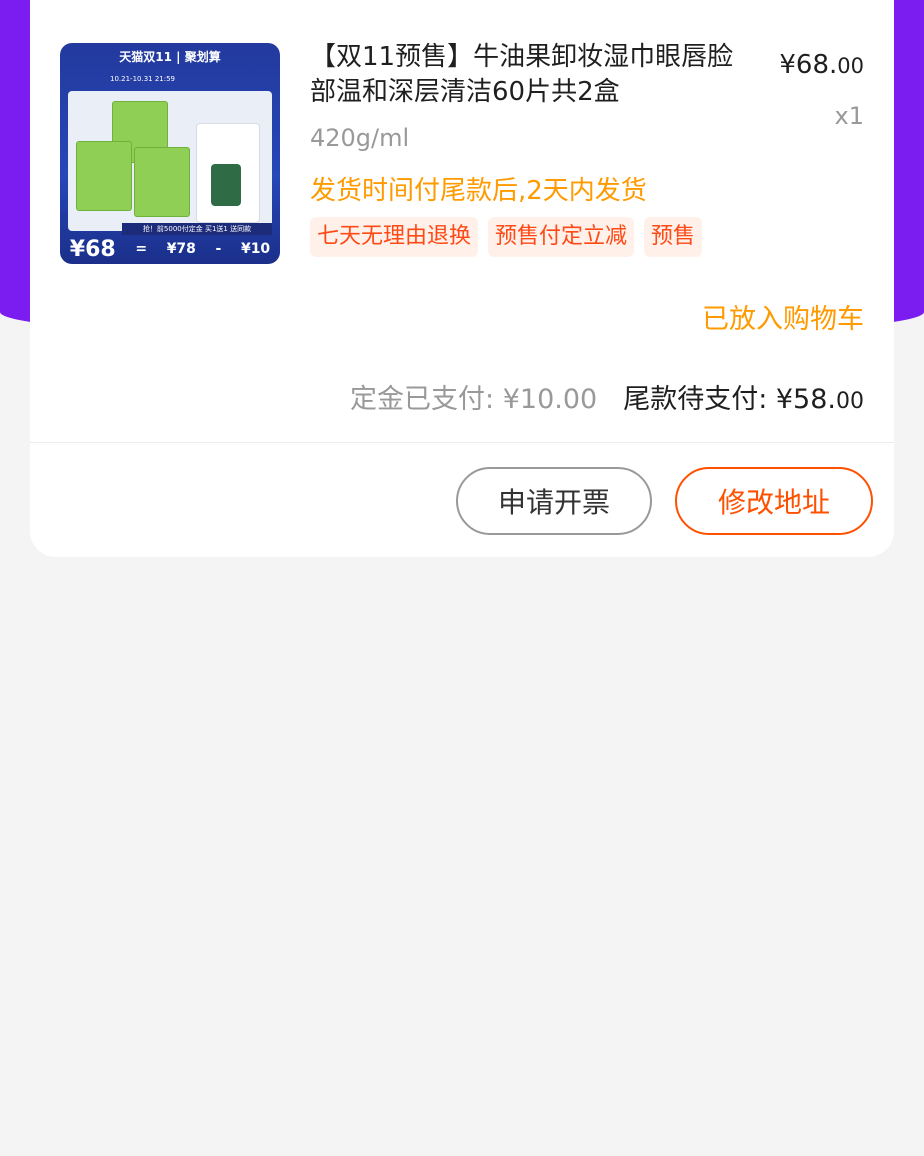  What do you see at coordinates (554, 501) in the screenshot?
I see `invoice-button: 申请开票` at bounding box center [554, 501].